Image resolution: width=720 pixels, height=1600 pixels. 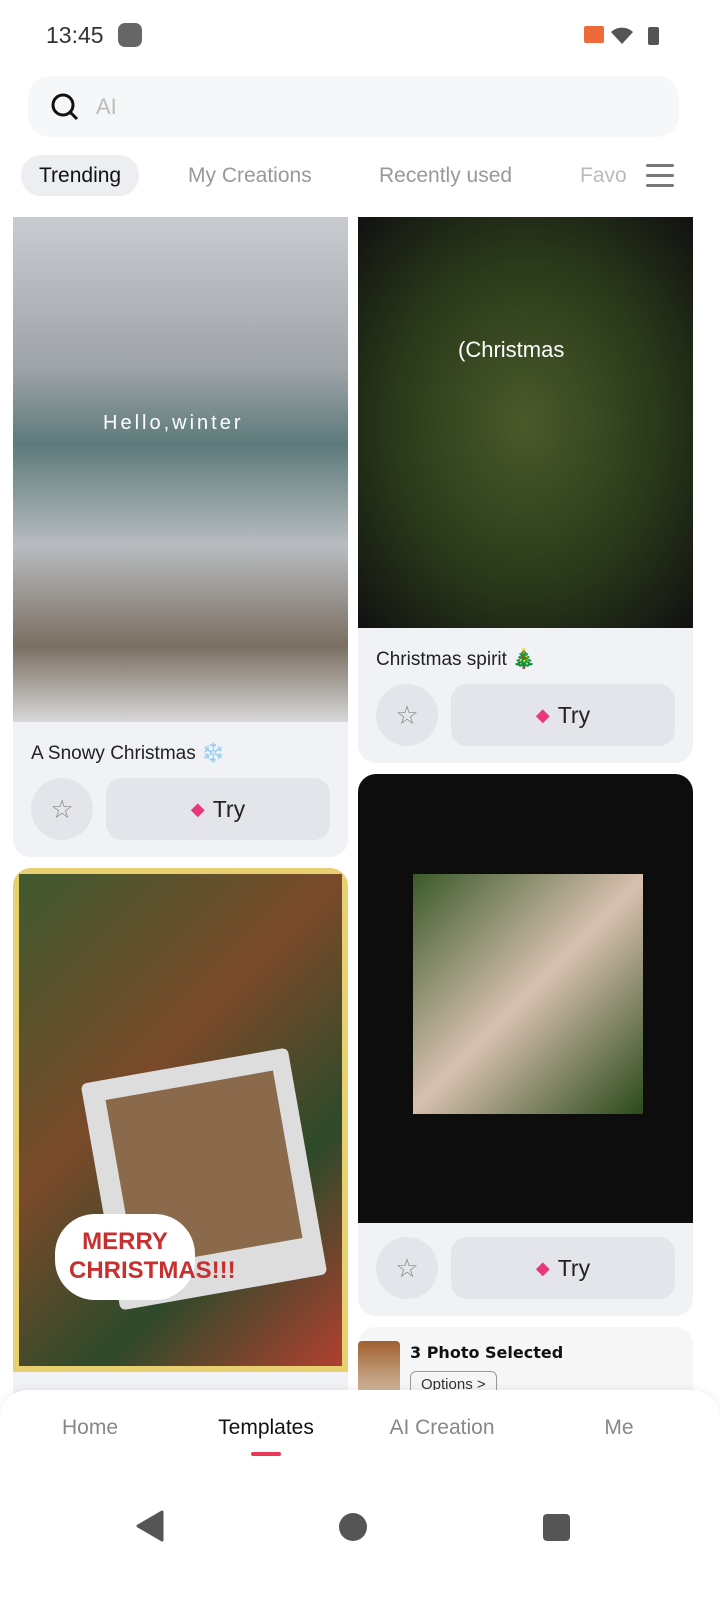 What do you see at coordinates (80, 175) in the screenshot?
I see `tab-trending: Trending` at bounding box center [80, 175].